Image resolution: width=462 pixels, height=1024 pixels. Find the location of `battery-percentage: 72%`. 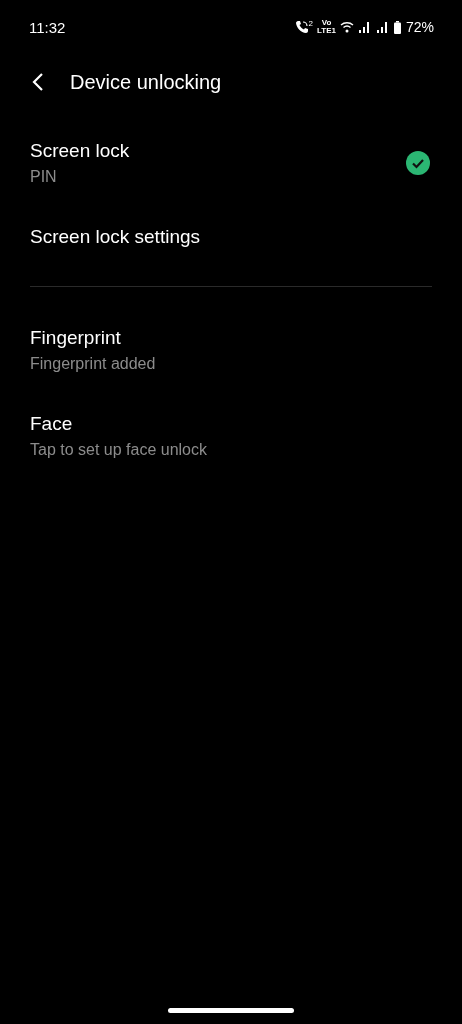

battery-percentage: 72% is located at coordinates (419, 27).